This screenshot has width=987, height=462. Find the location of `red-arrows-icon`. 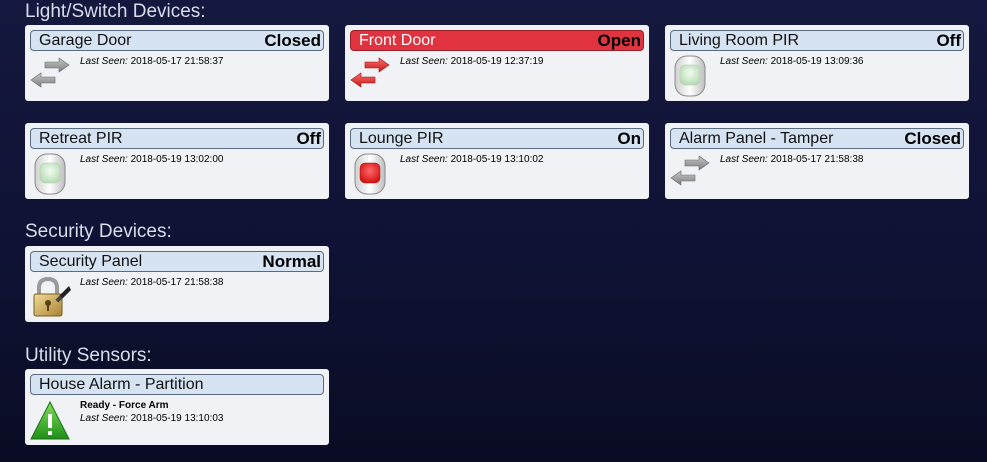

red-arrows-icon is located at coordinates (370, 76).